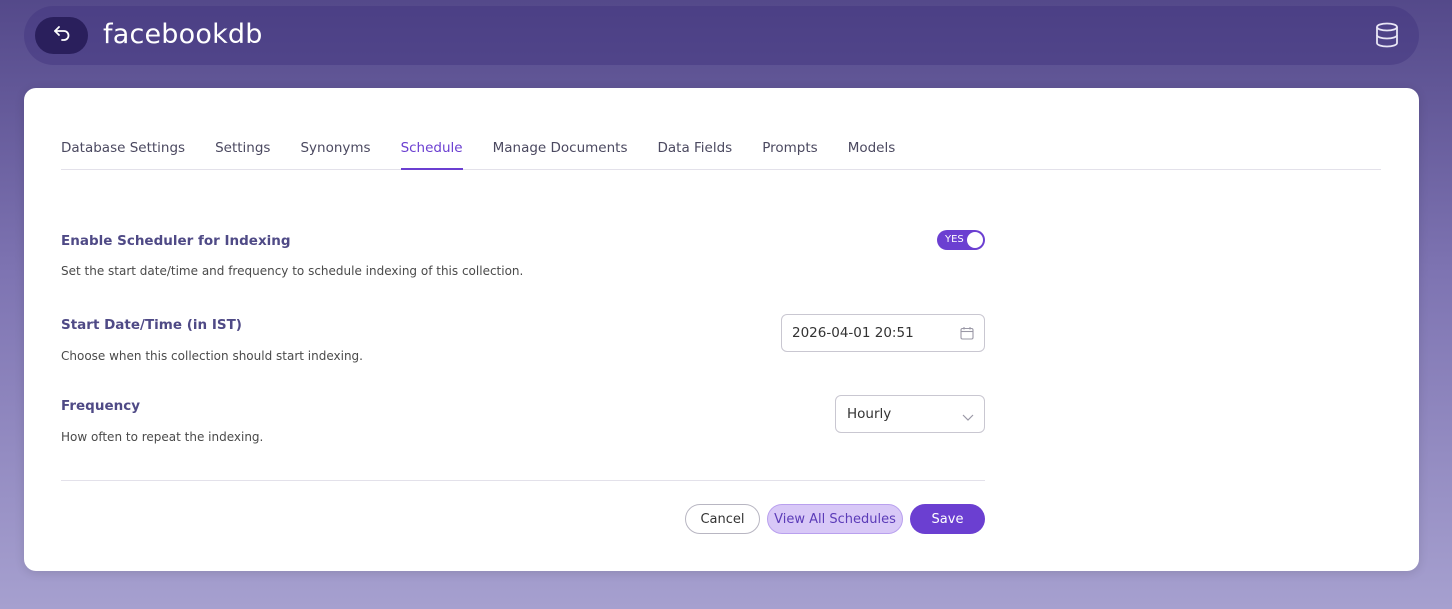  What do you see at coordinates (335, 148) in the screenshot?
I see `tab-synonyms: Synonyms` at bounding box center [335, 148].